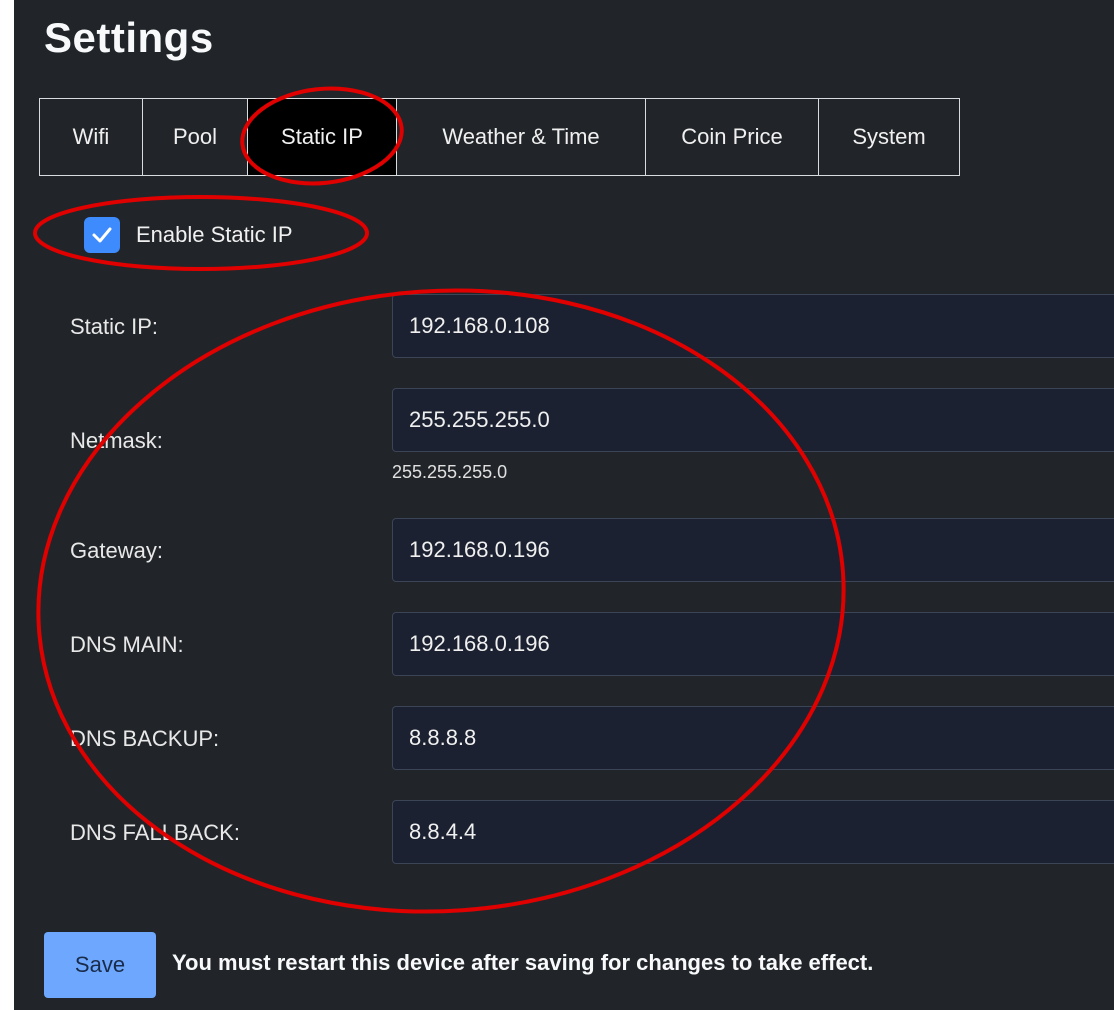 This screenshot has width=1114, height=1010. What do you see at coordinates (450, 472) in the screenshot?
I see `netmask-help-text: 255.255.255.0` at bounding box center [450, 472].